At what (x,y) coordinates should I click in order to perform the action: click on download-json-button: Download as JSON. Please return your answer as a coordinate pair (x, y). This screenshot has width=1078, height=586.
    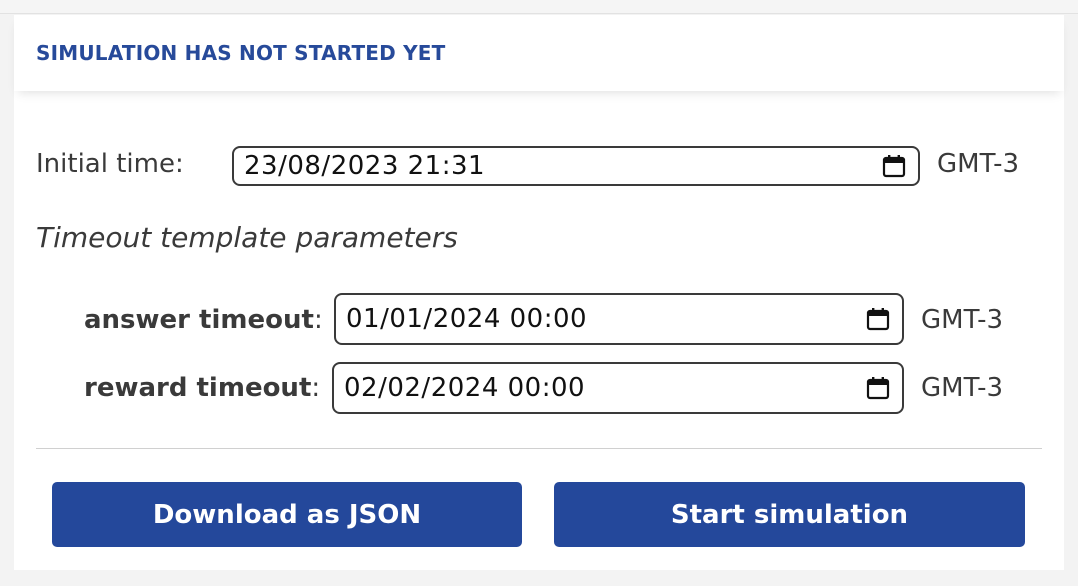
    Looking at the image, I should click on (287, 514).